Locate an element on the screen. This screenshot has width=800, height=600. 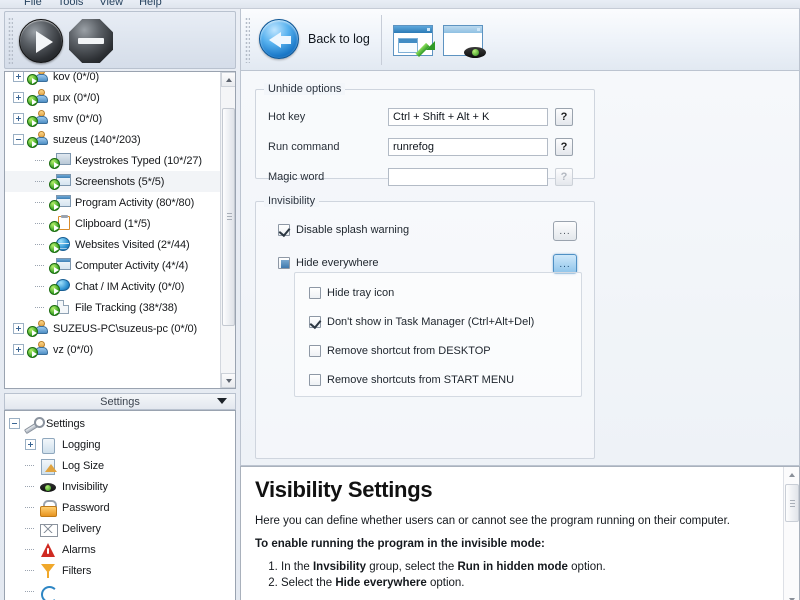
user-tree-row: Chat / IM Activity (0*/0) is located at coordinates (113, 286).